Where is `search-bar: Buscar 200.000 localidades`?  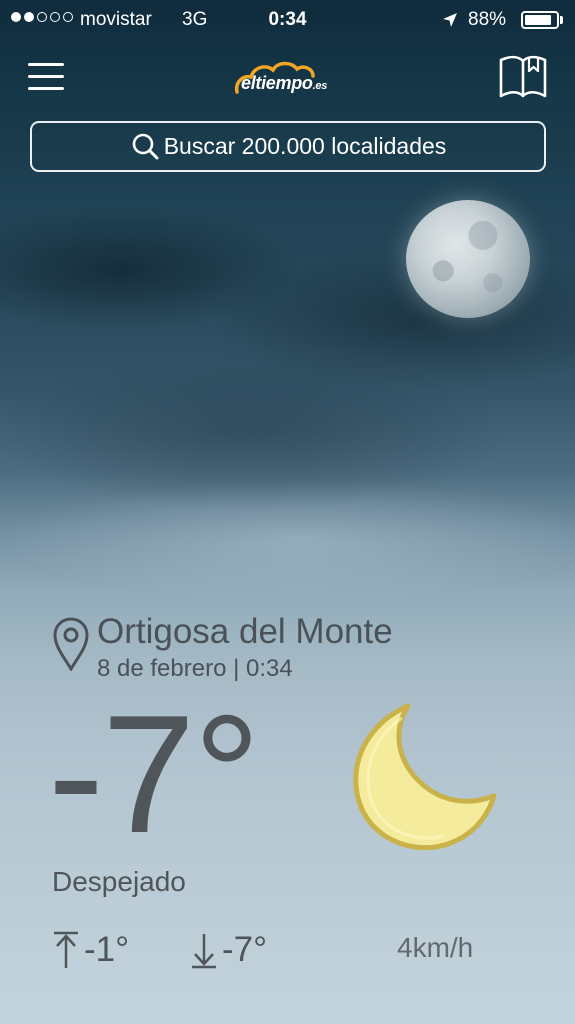 search-bar: Buscar 200.000 localidades is located at coordinates (288, 146).